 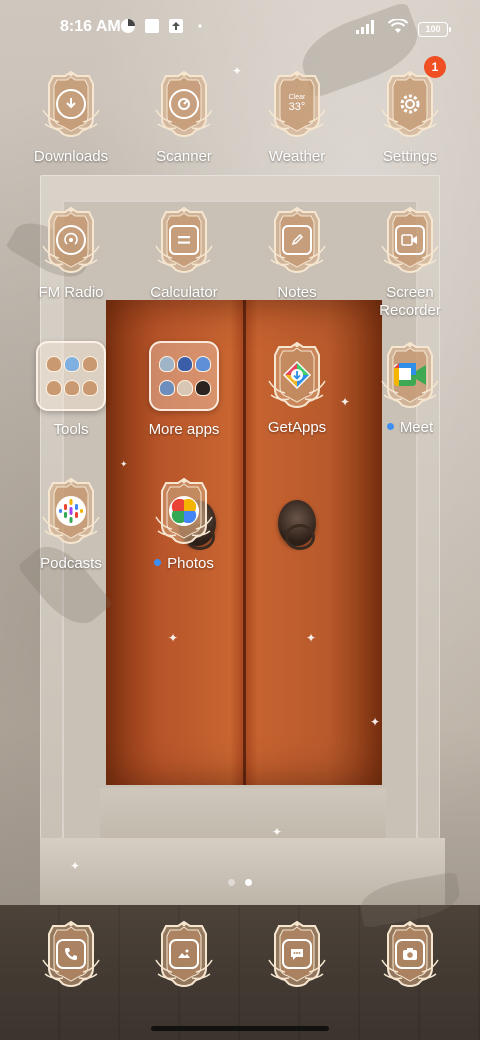 What do you see at coordinates (184, 104) in the screenshot?
I see `scanner-icon` at bounding box center [184, 104].